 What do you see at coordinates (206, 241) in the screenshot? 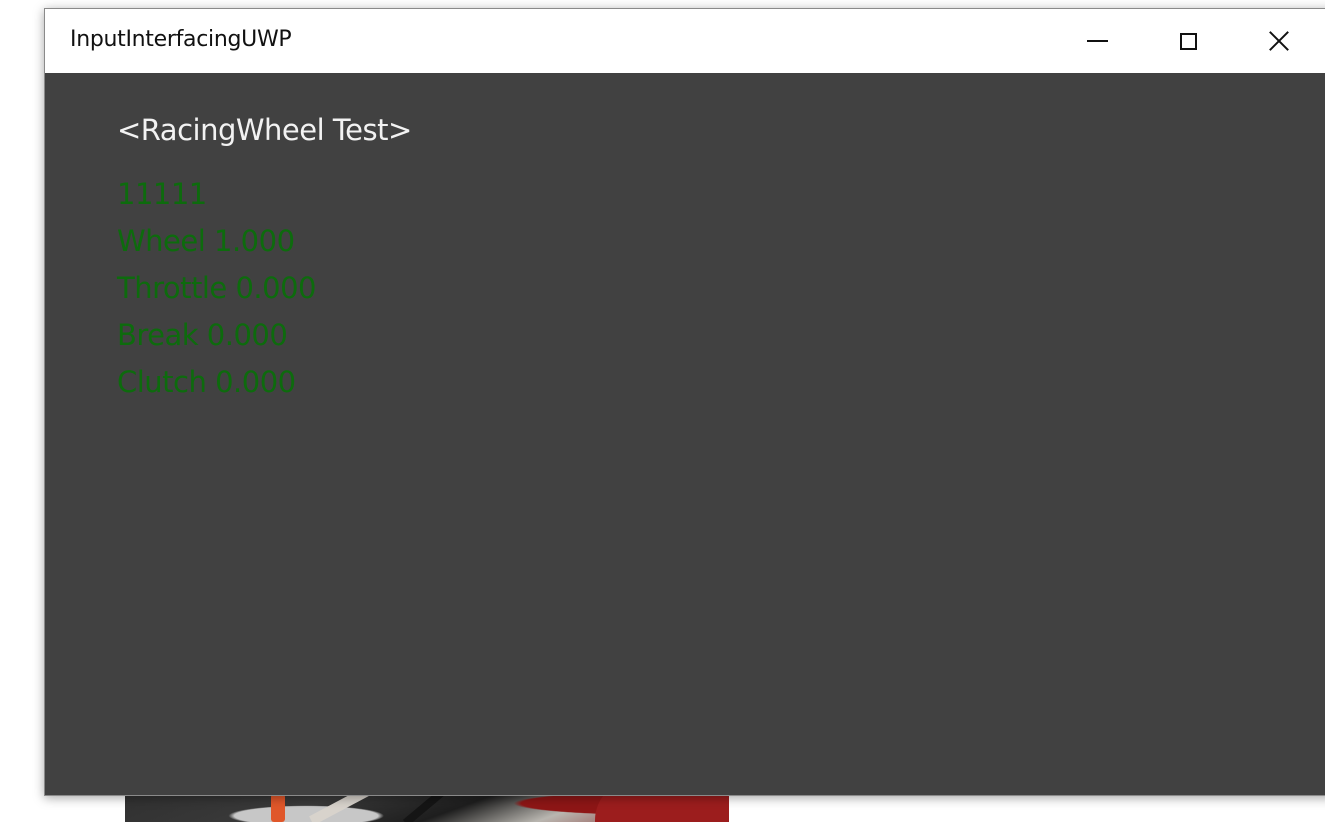
I see `wheel-readout: Wheel 1.000` at bounding box center [206, 241].